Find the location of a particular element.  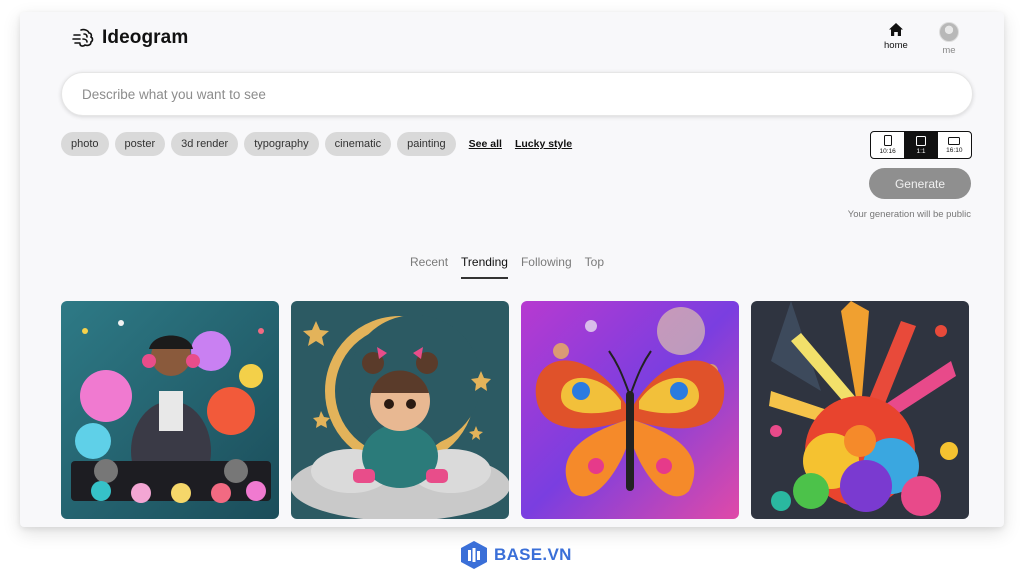

paint-splash-image is located at coordinates (860, 410).